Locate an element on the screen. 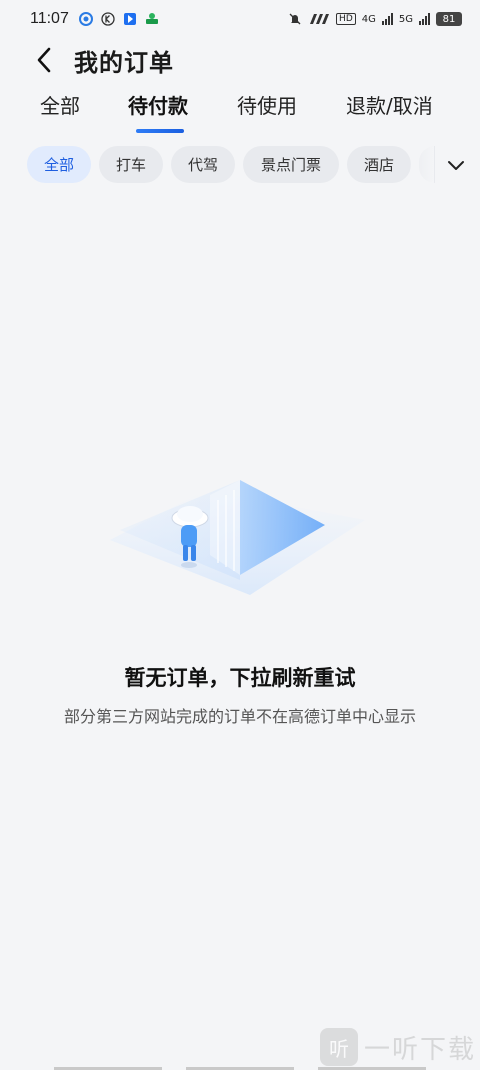 The height and width of the screenshot is (1070, 480). network-label-4g: 4G is located at coordinates (368, 19).